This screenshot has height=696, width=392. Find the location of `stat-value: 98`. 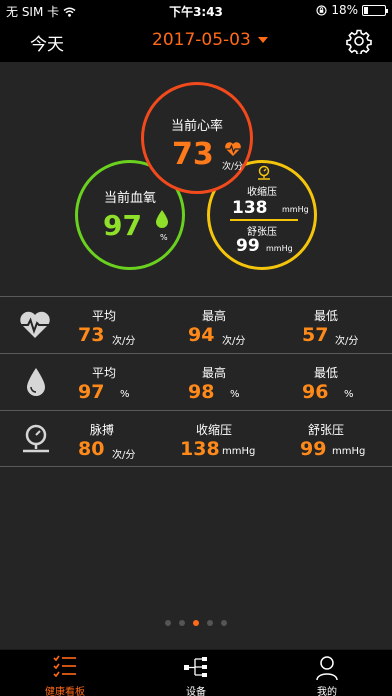

stat-value: 98 is located at coordinates (201, 392).